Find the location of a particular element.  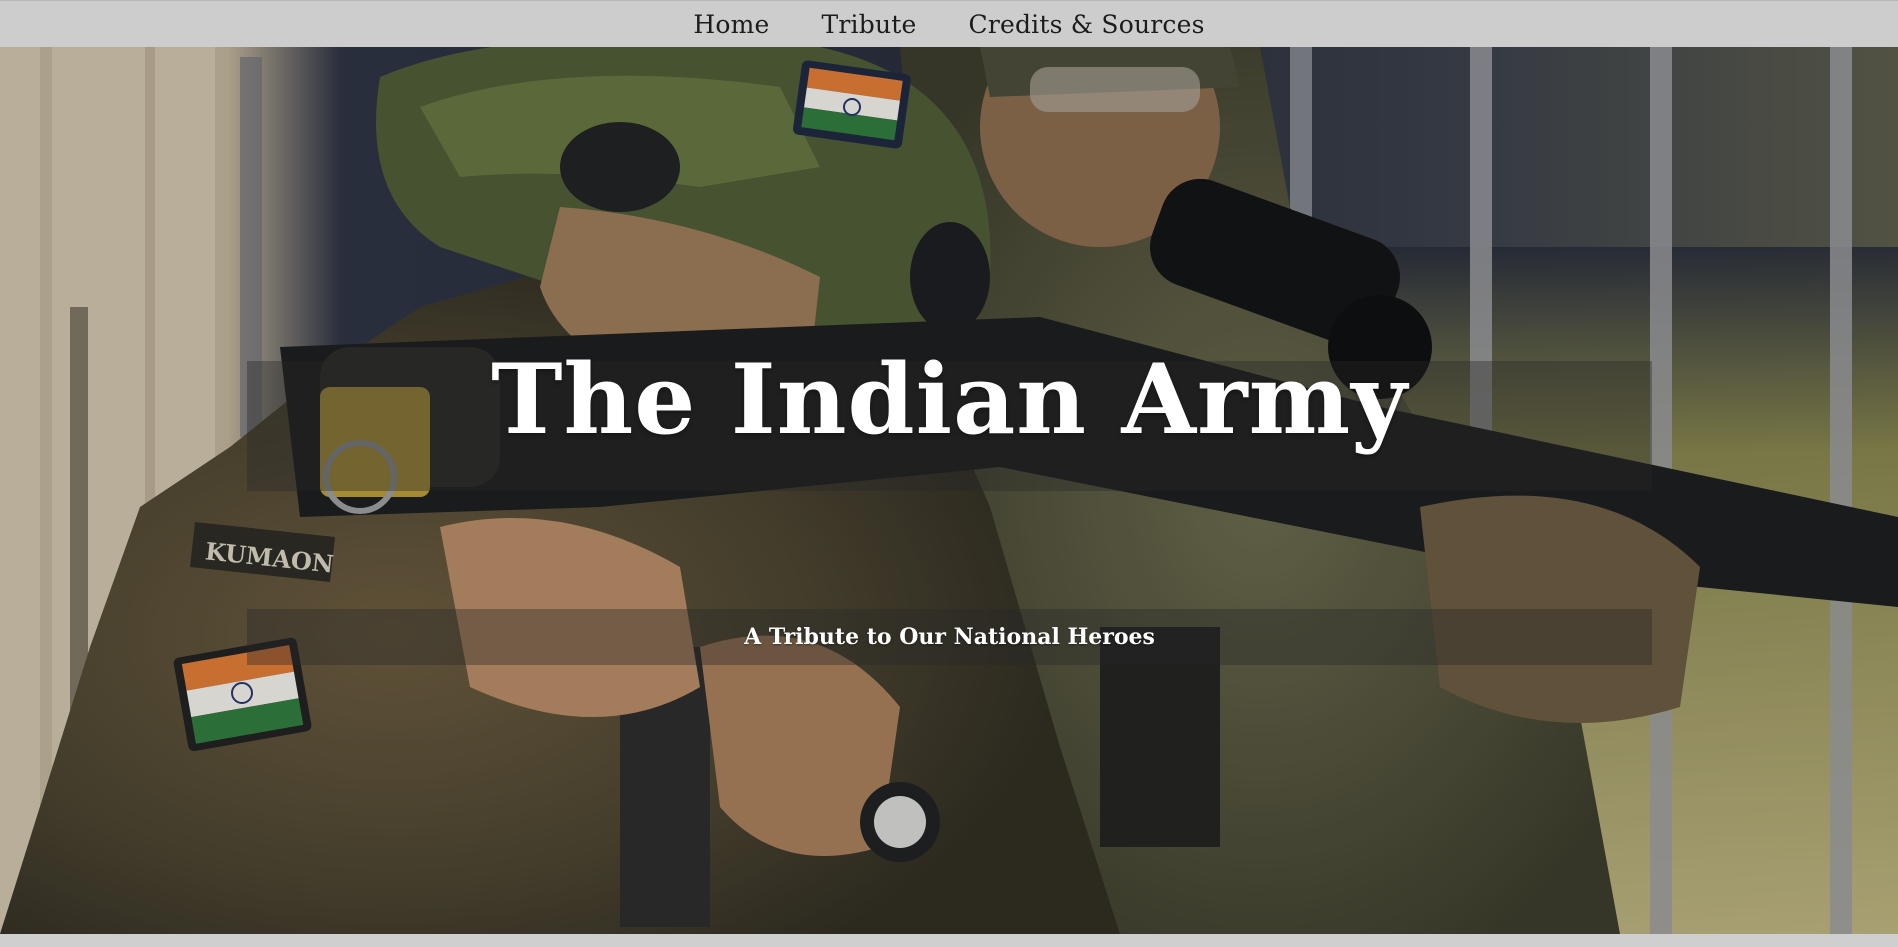

hero-title: The Indian Army is located at coordinates (949, 399).